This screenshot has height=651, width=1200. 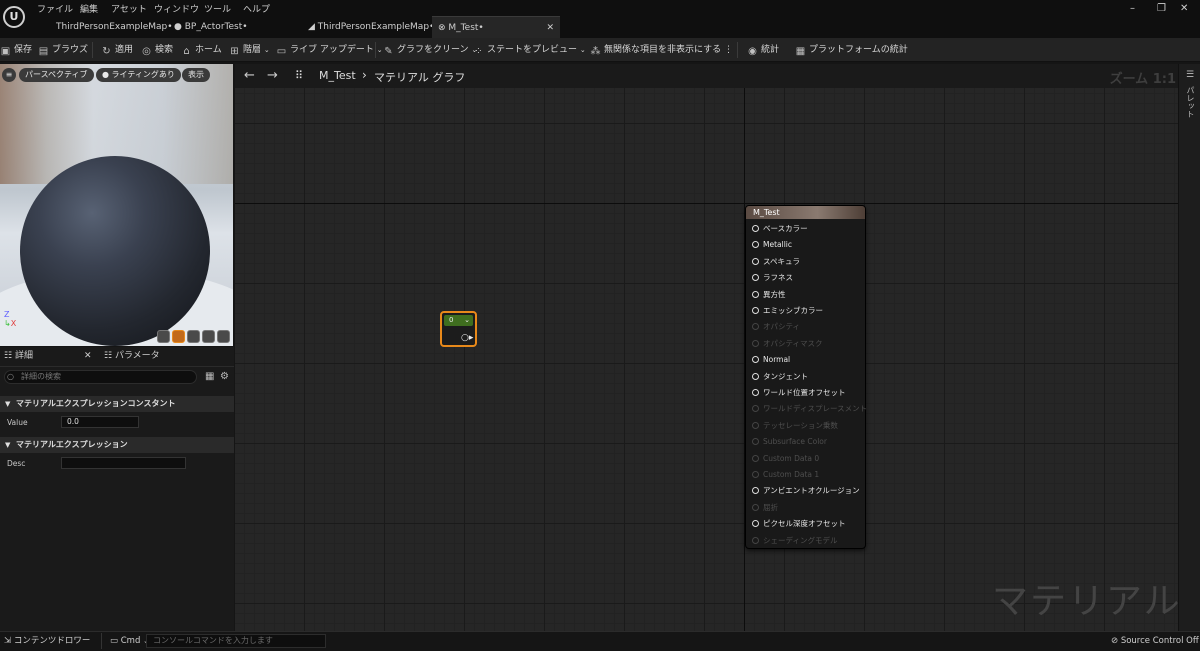 What do you see at coordinates (763, 50) in the screenshot?
I see `stats-button: ◉ 統計` at bounding box center [763, 50].